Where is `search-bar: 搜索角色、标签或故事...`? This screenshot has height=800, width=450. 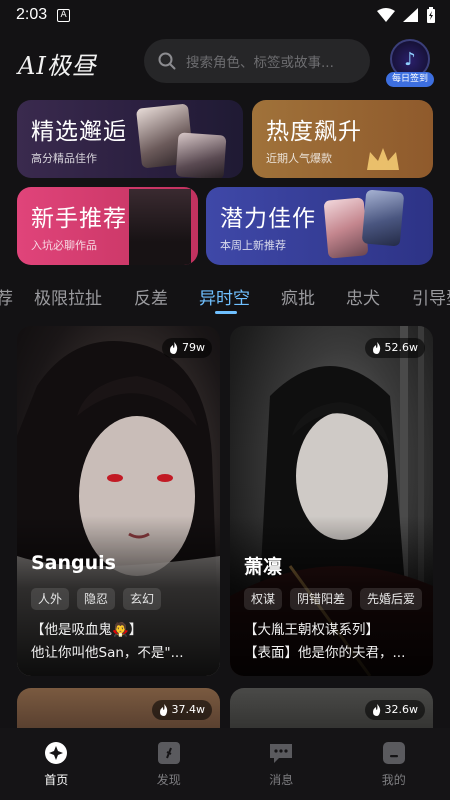
search-bar: 搜索角色、标签或故事... is located at coordinates (257, 61).